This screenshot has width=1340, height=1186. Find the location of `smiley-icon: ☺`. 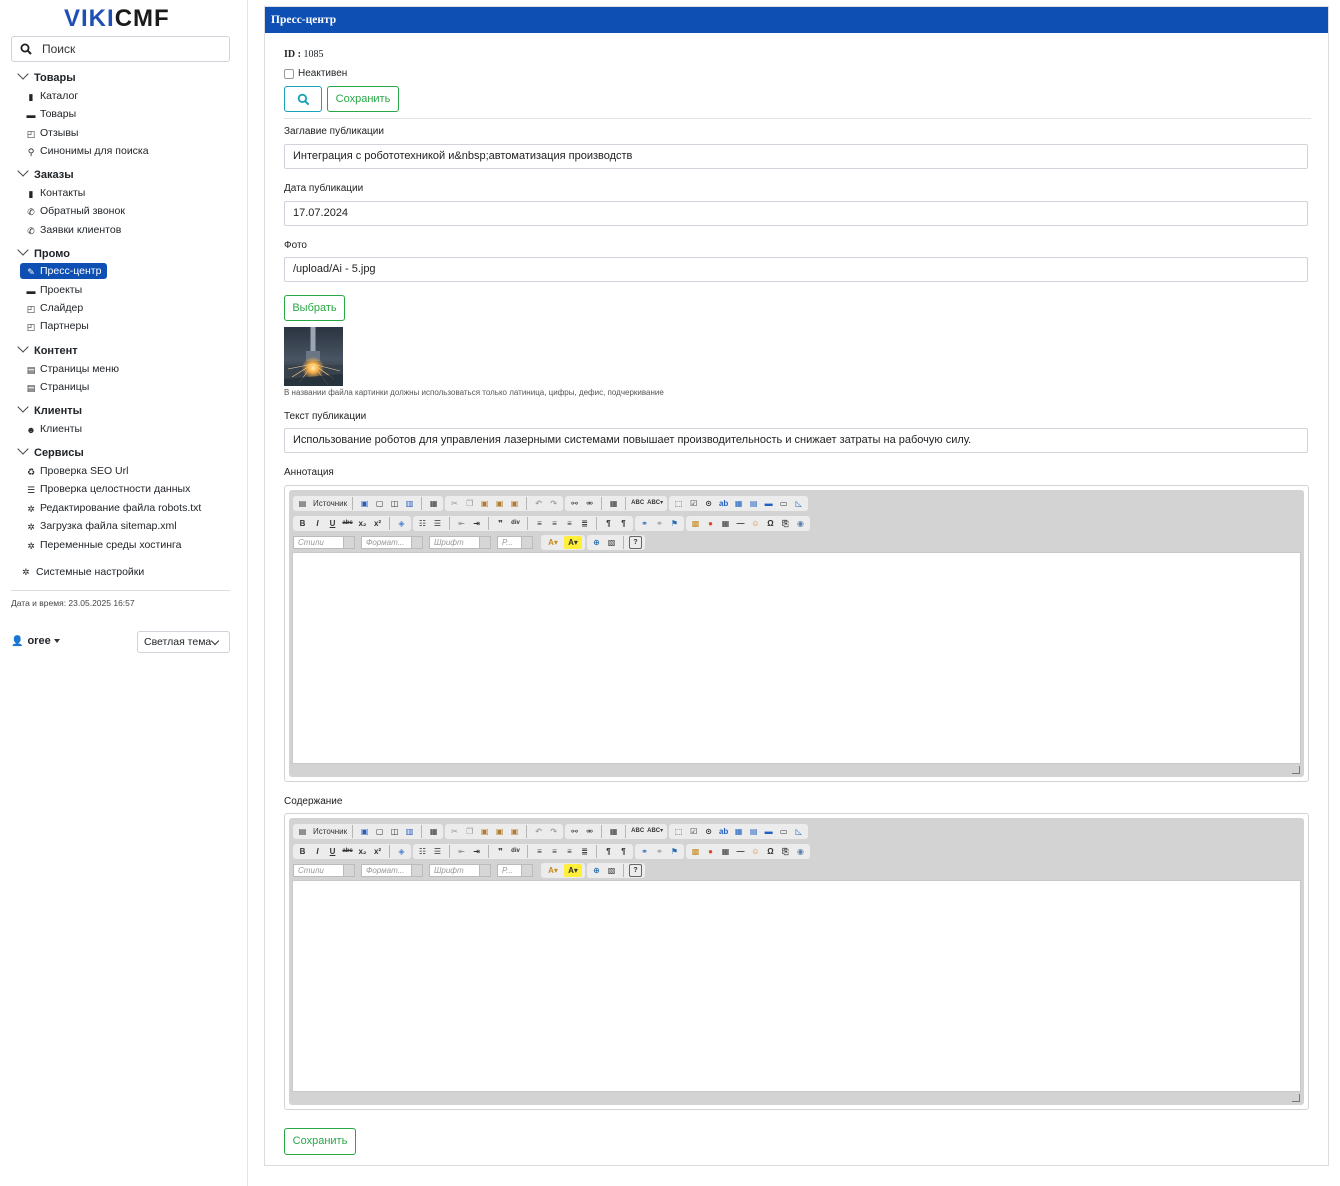

smiley-icon: ☺ is located at coordinates (755, 523).